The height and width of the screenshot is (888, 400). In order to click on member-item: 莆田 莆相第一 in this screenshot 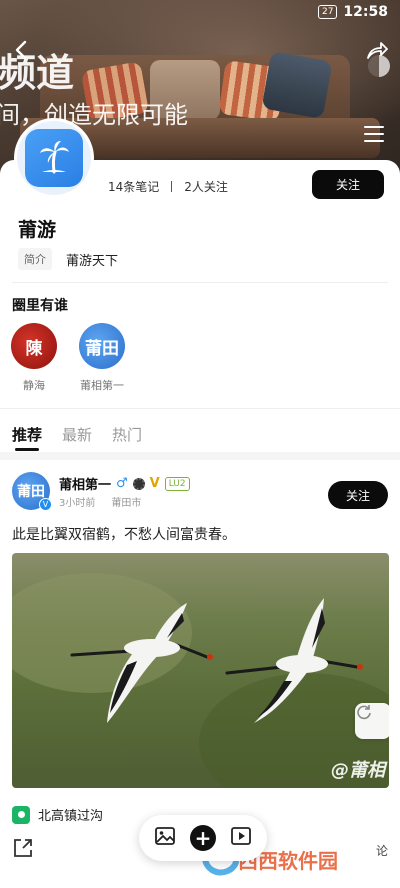, I will do `click(102, 358)`.